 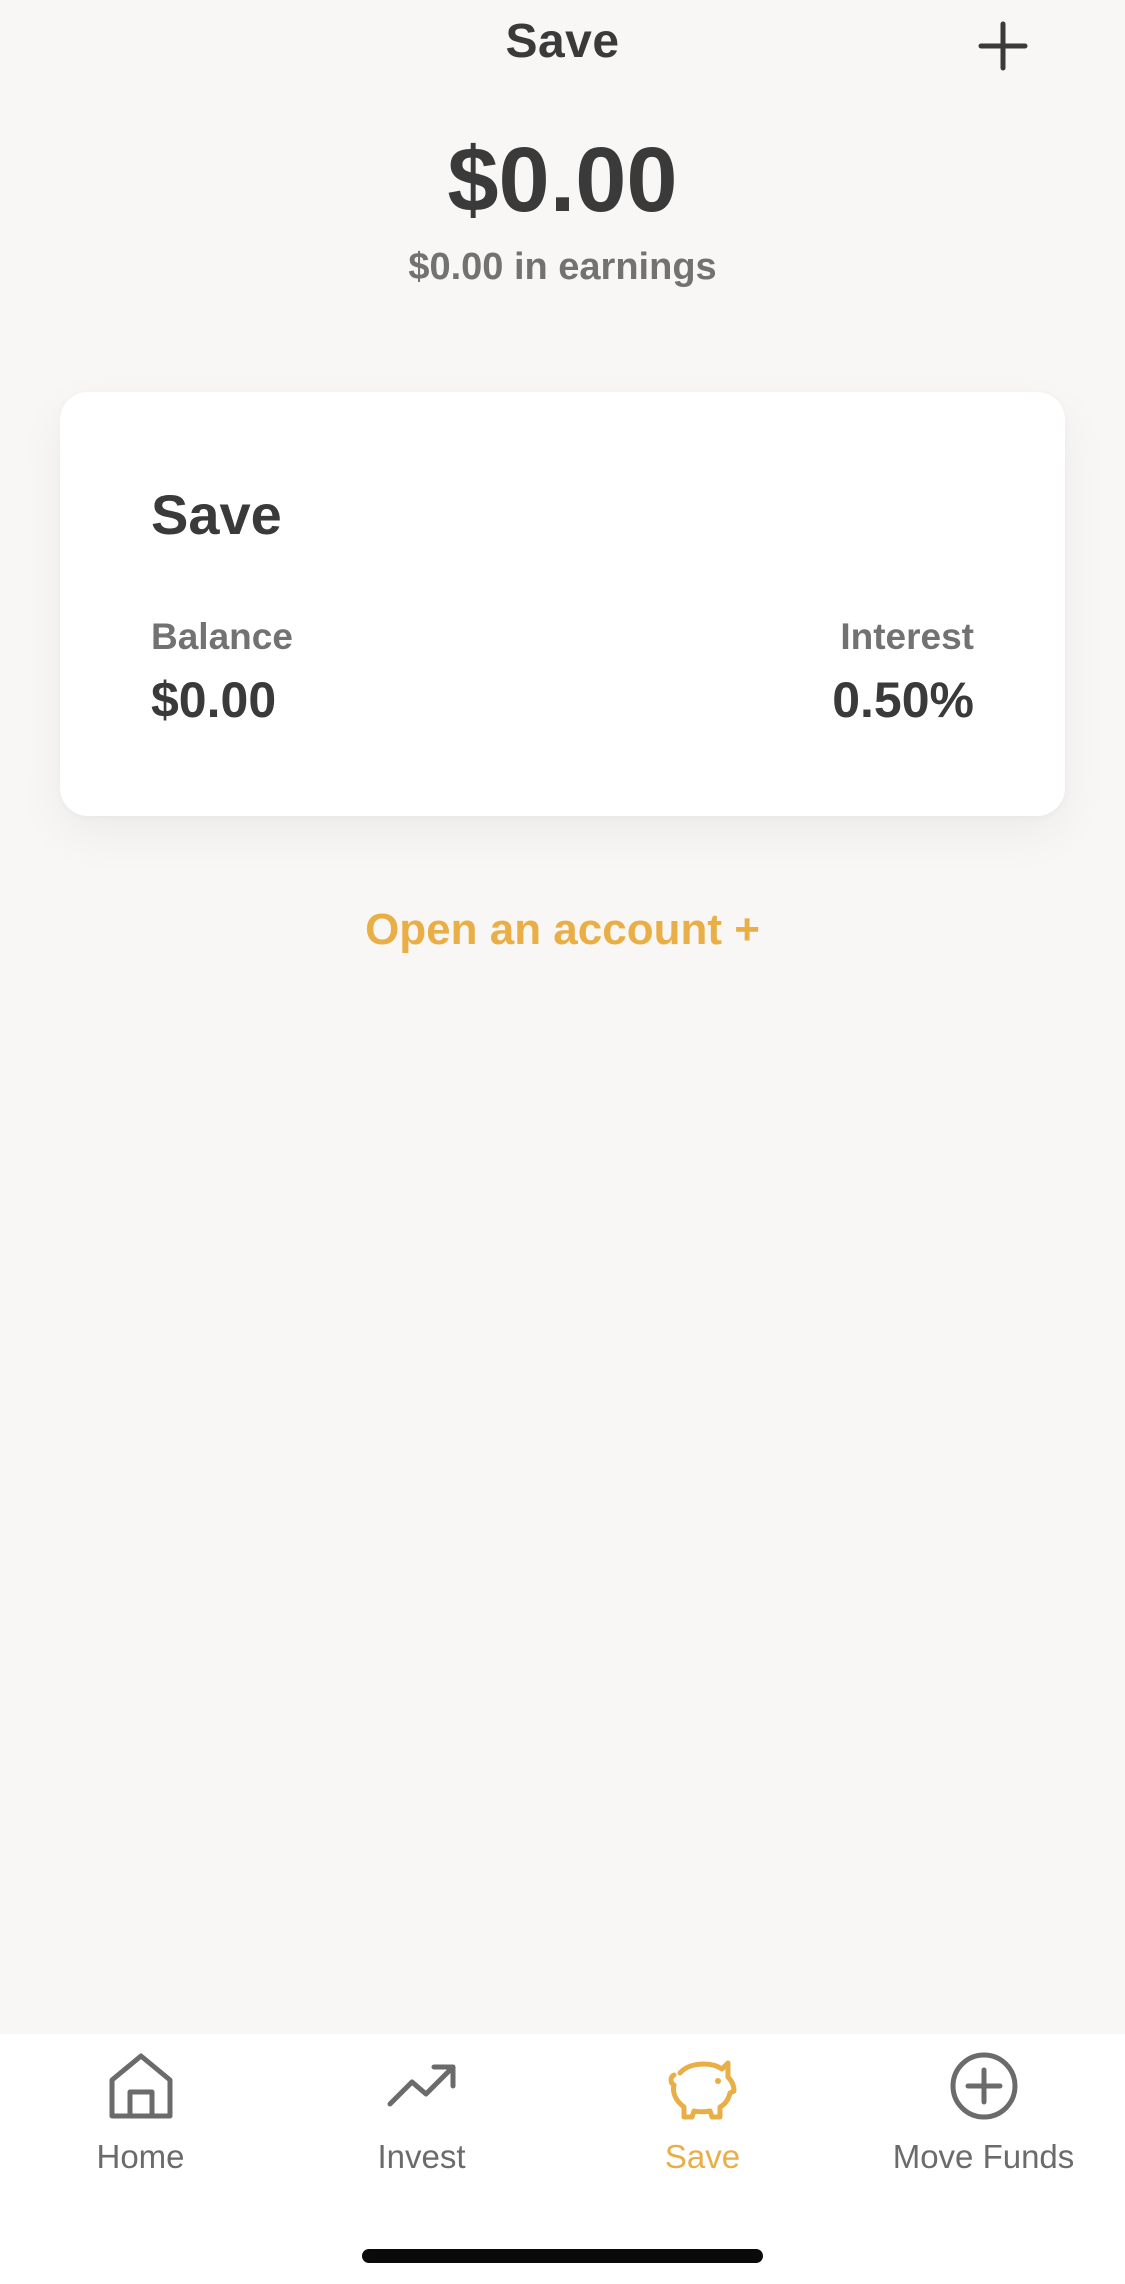 What do you see at coordinates (703, 2086) in the screenshot?
I see `piggy-bank-icon` at bounding box center [703, 2086].